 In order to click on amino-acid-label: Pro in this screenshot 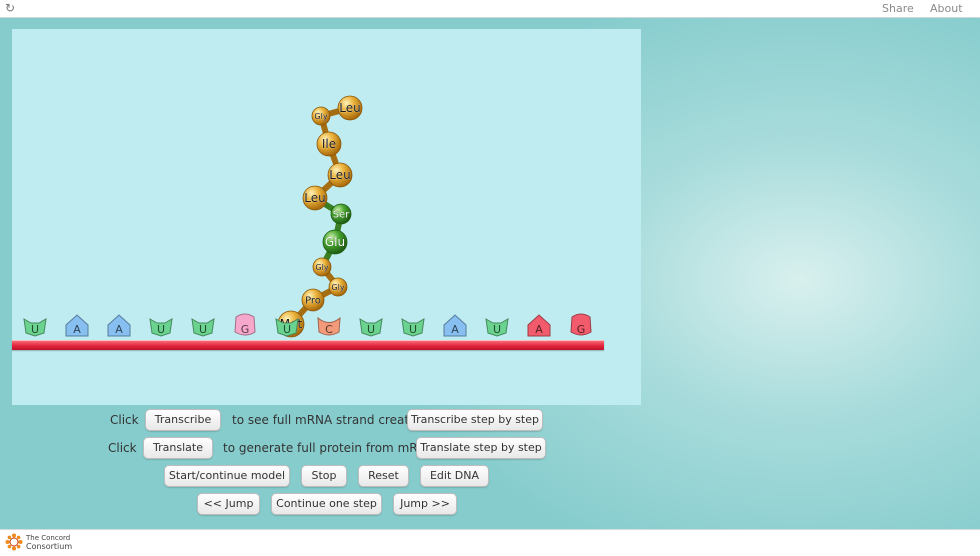, I will do `click(313, 301)`.